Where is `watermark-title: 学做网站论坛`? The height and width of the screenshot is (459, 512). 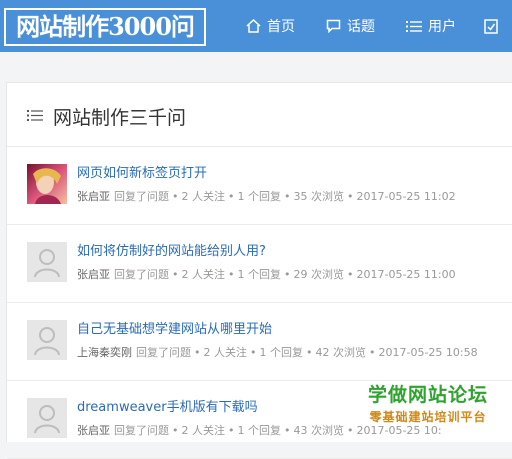 watermark-title: 学做网站论坛 is located at coordinates (427, 395).